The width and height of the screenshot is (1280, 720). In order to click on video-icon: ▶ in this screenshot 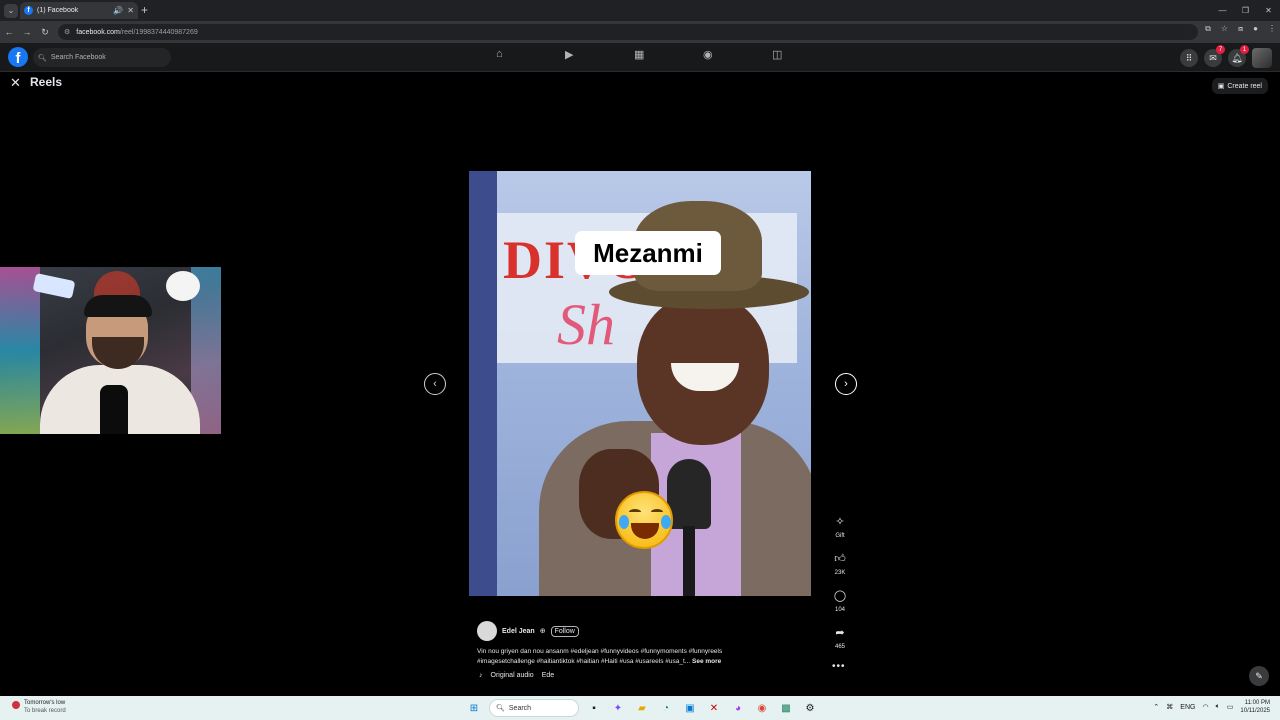, I will do `click(599, 54)`.